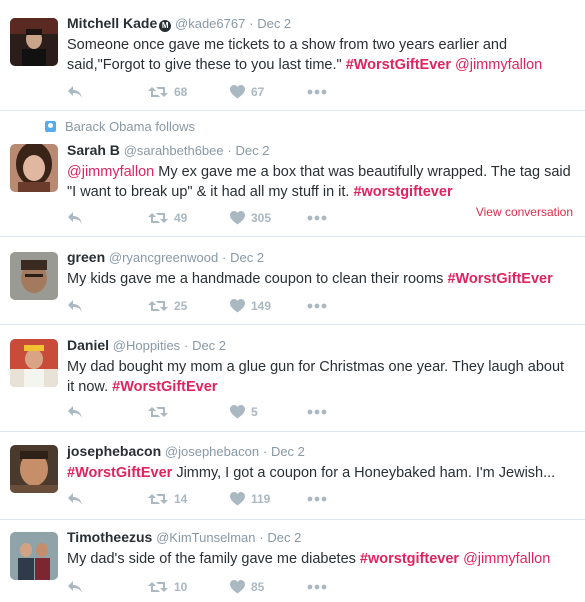 This screenshot has height=602, width=585. Describe the element at coordinates (277, 217) in the screenshot. I see `tweet-actions: 49 305` at that location.